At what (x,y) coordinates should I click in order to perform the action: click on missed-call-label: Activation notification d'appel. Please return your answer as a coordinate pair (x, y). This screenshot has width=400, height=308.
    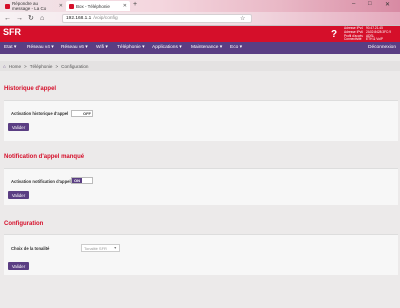
    Looking at the image, I should click on (41, 181).